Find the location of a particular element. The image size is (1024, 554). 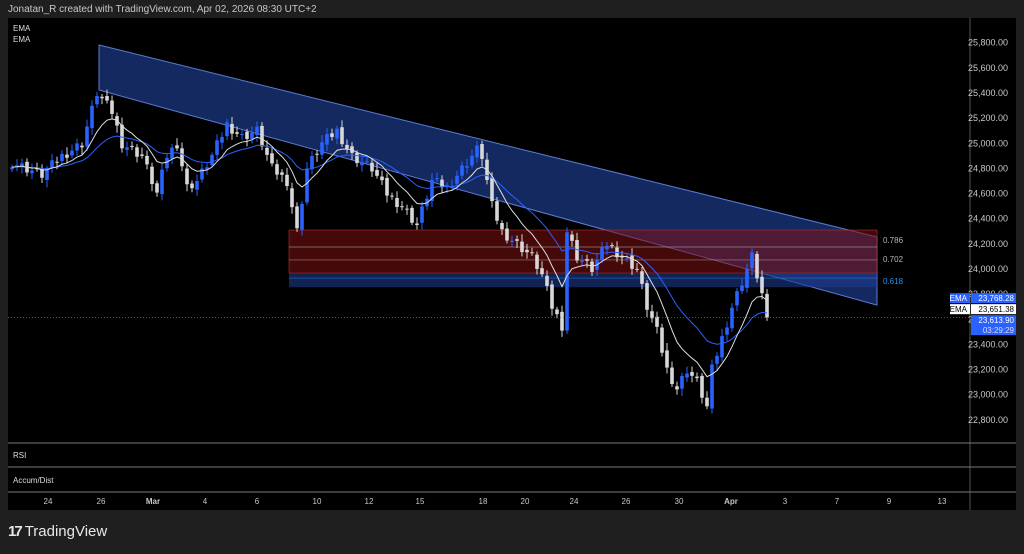

ema-blue-value: 23,768.28 is located at coordinates (994, 298).